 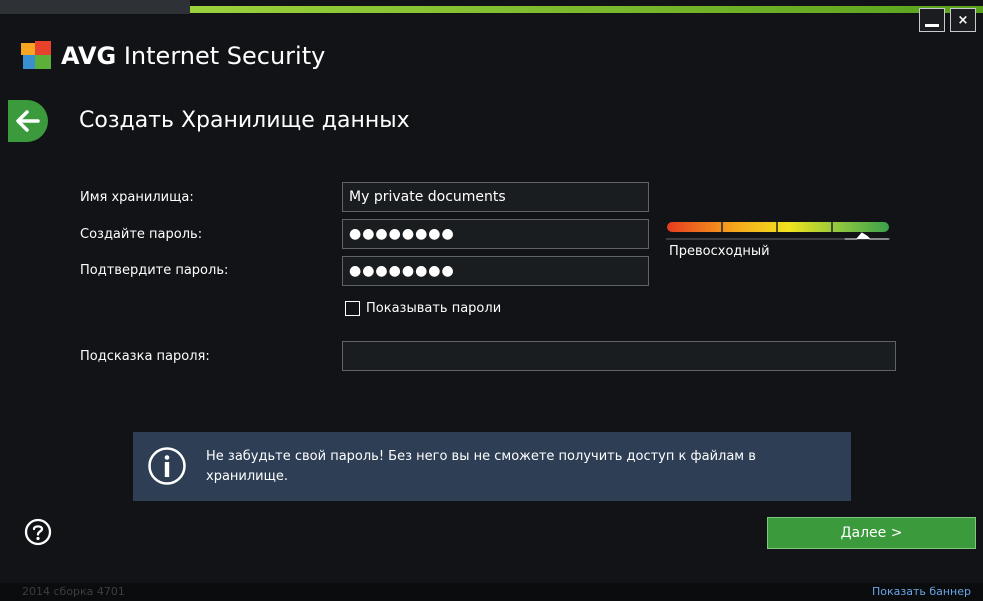 What do you see at coordinates (38, 532) in the screenshot?
I see `help-icon` at bounding box center [38, 532].